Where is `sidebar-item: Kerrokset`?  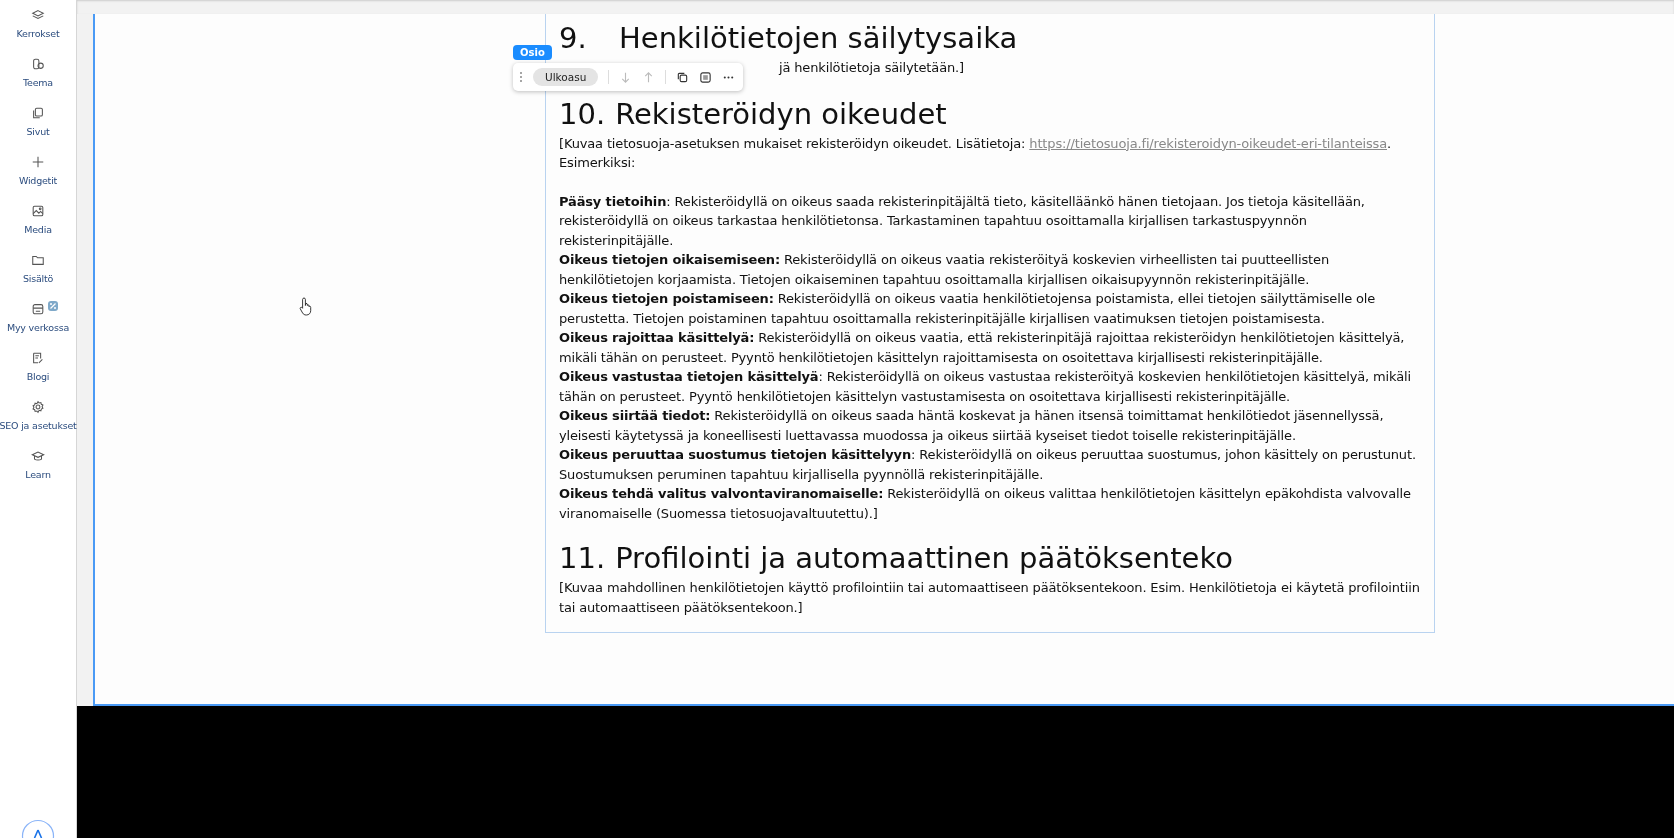 sidebar-item: Kerrokset is located at coordinates (38, 30).